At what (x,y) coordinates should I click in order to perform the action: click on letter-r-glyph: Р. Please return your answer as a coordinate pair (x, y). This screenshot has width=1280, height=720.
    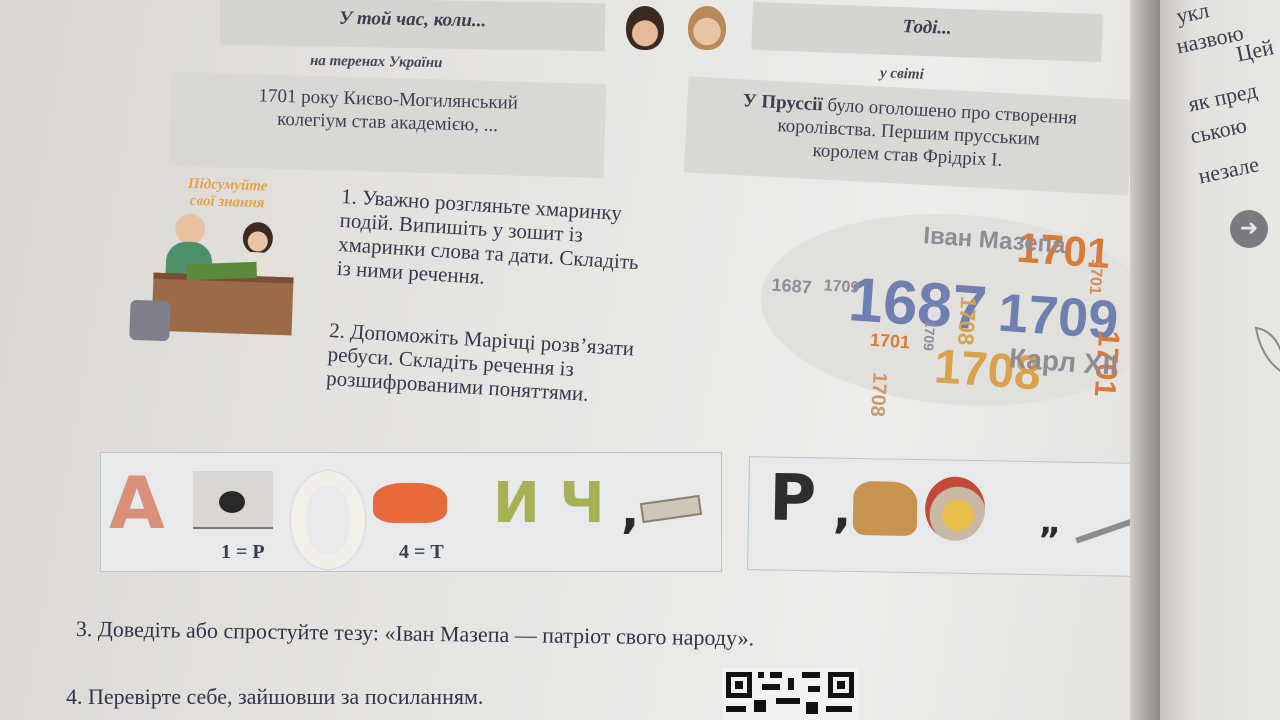
    Looking at the image, I should click on (792, 499).